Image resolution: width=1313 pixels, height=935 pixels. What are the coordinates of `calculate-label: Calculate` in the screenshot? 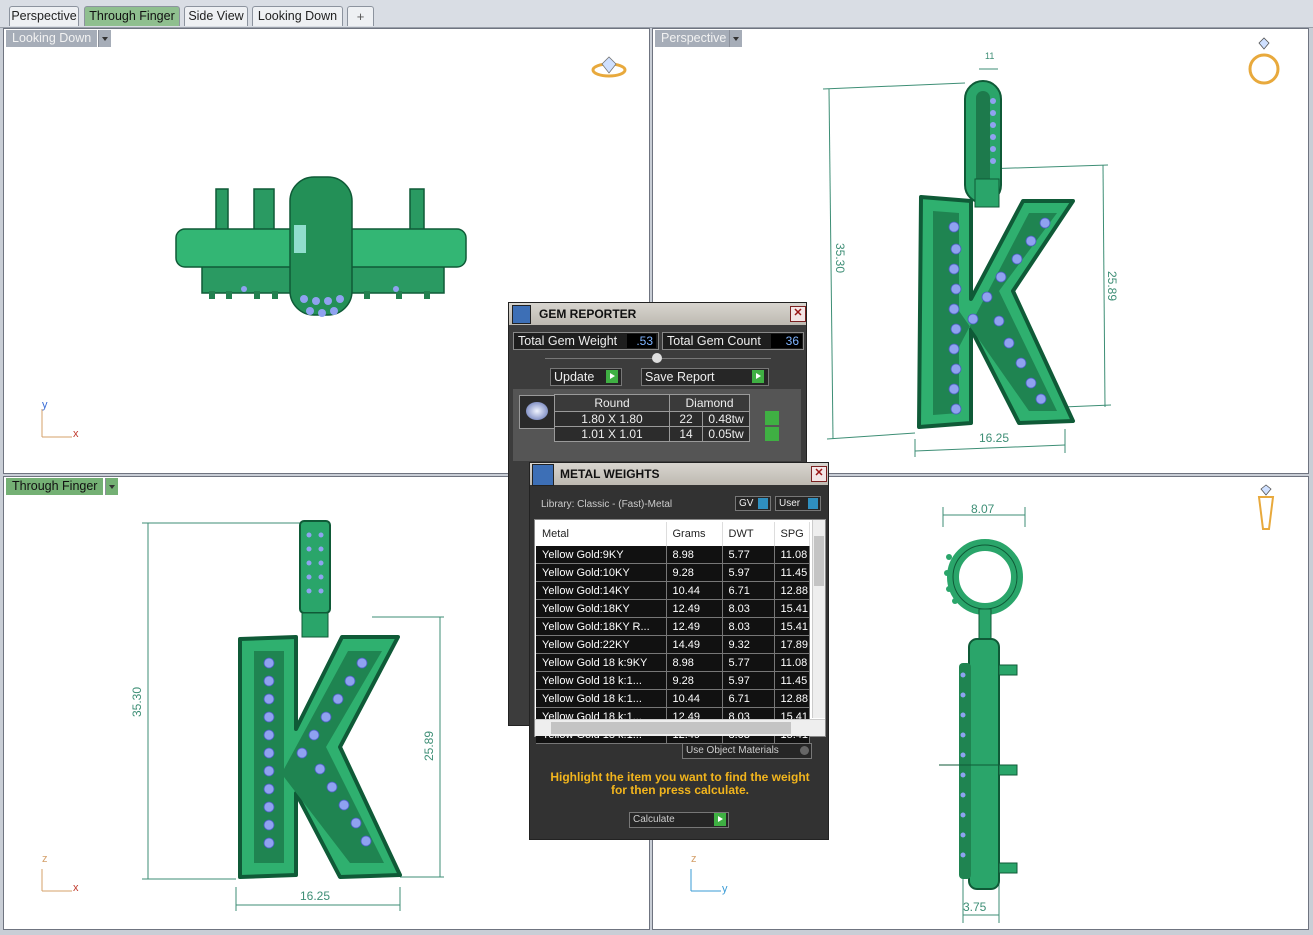 It's located at (654, 819).